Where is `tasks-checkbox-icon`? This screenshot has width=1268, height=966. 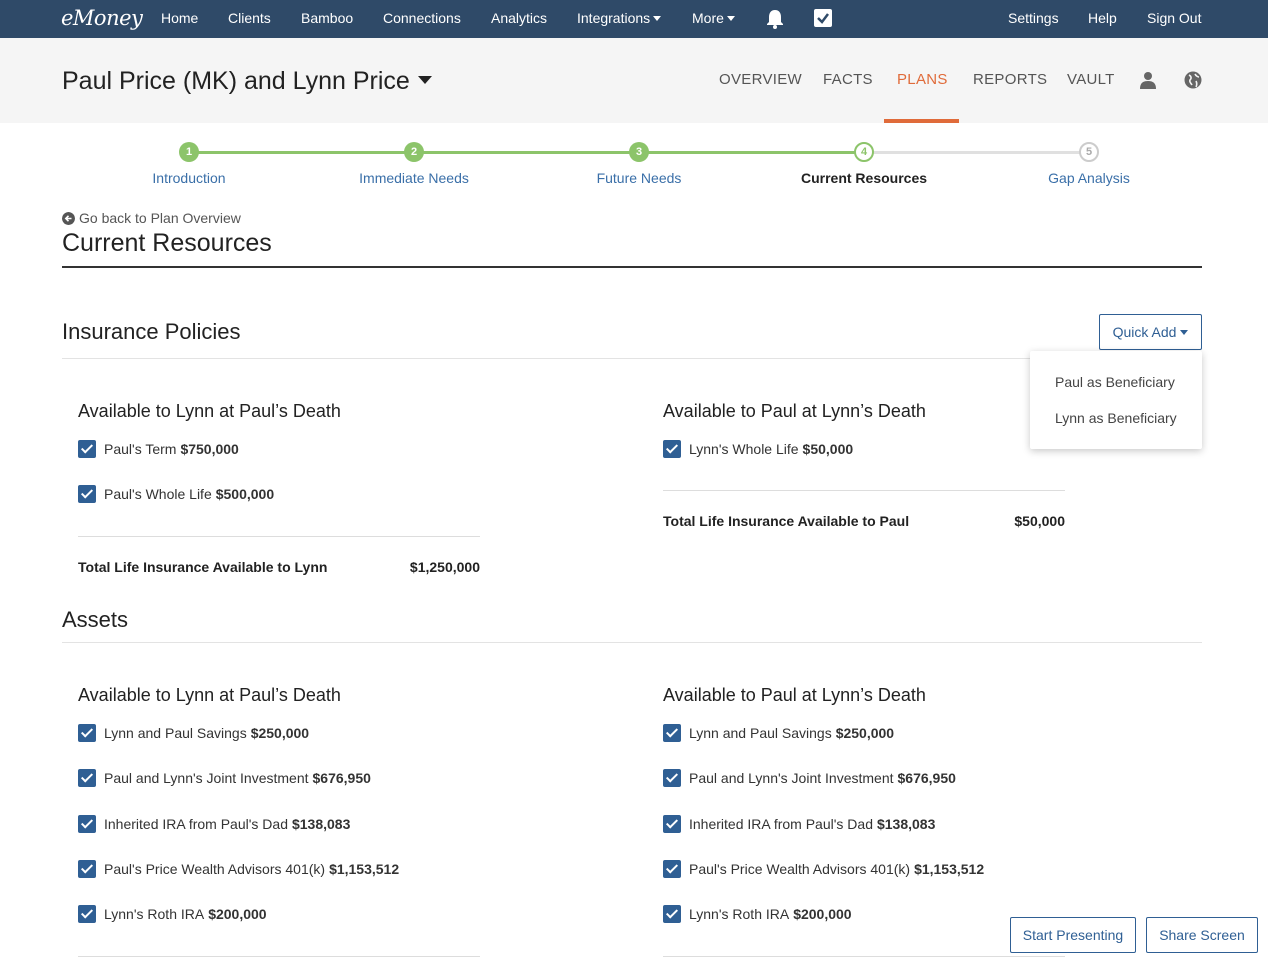 tasks-checkbox-icon is located at coordinates (823, 18).